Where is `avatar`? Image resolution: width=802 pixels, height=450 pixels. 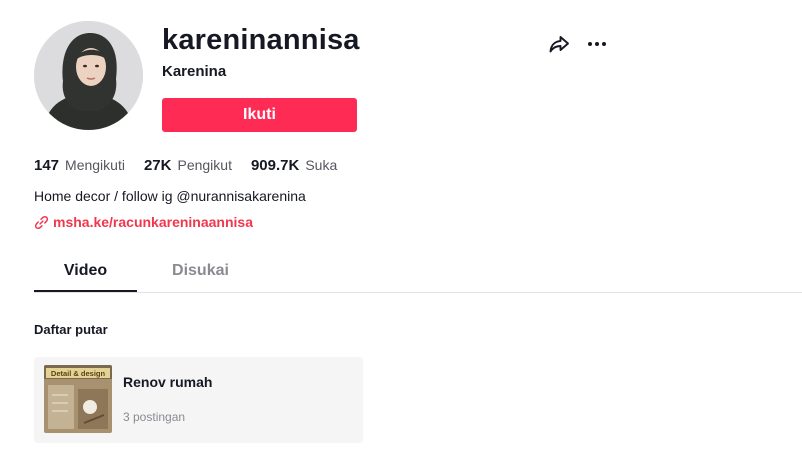
avatar is located at coordinates (88, 75).